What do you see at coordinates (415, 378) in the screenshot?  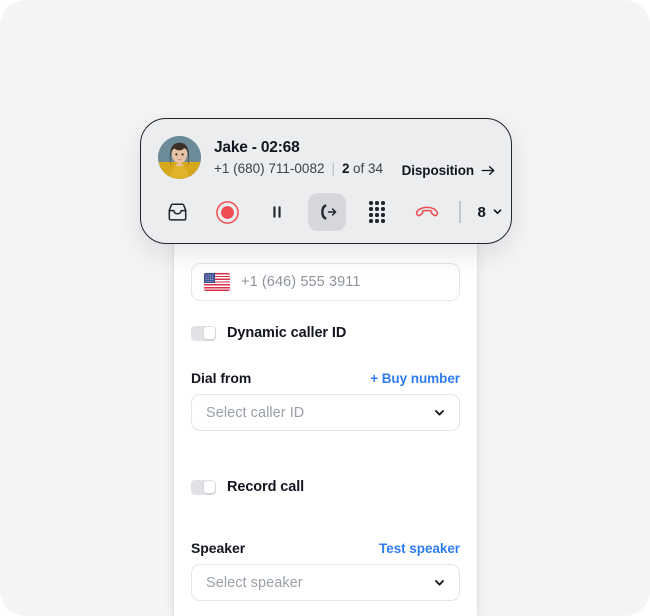 I see `buy-number-link: + Buy number` at bounding box center [415, 378].